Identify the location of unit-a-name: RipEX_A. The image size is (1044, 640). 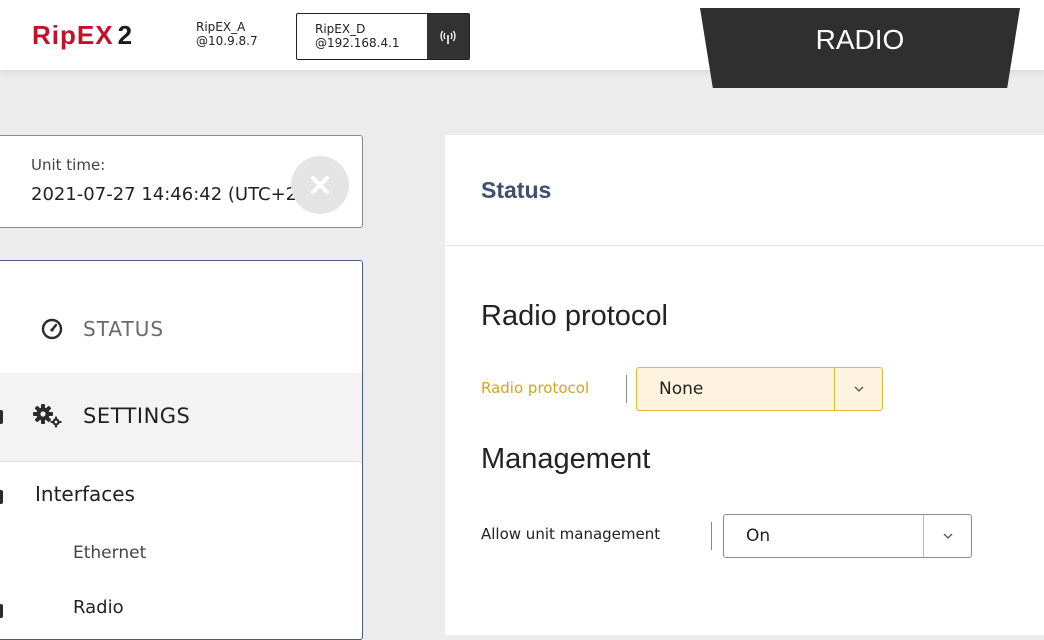
(221, 27).